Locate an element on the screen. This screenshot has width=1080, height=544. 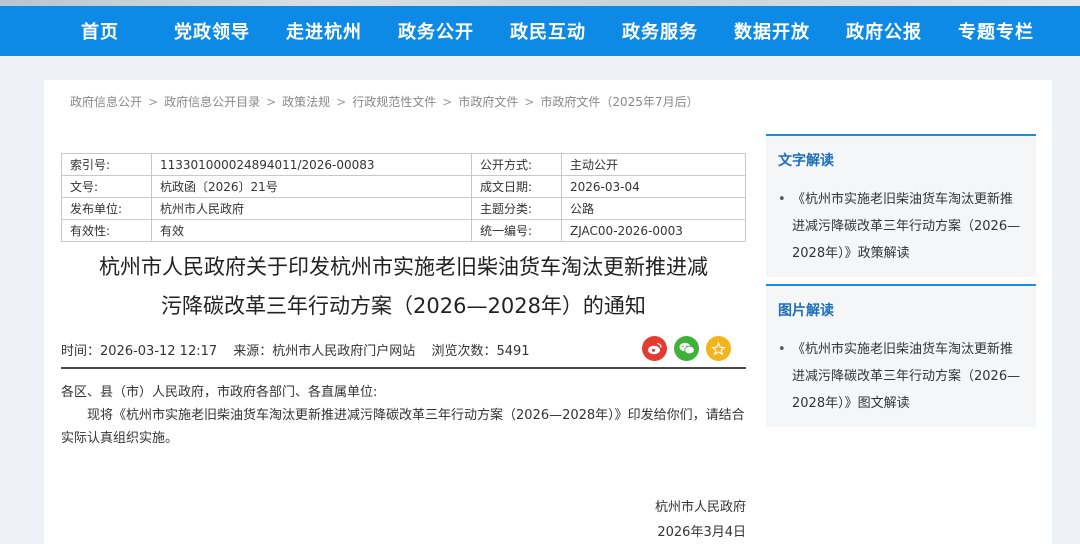
title-divider is located at coordinates (403, 368).